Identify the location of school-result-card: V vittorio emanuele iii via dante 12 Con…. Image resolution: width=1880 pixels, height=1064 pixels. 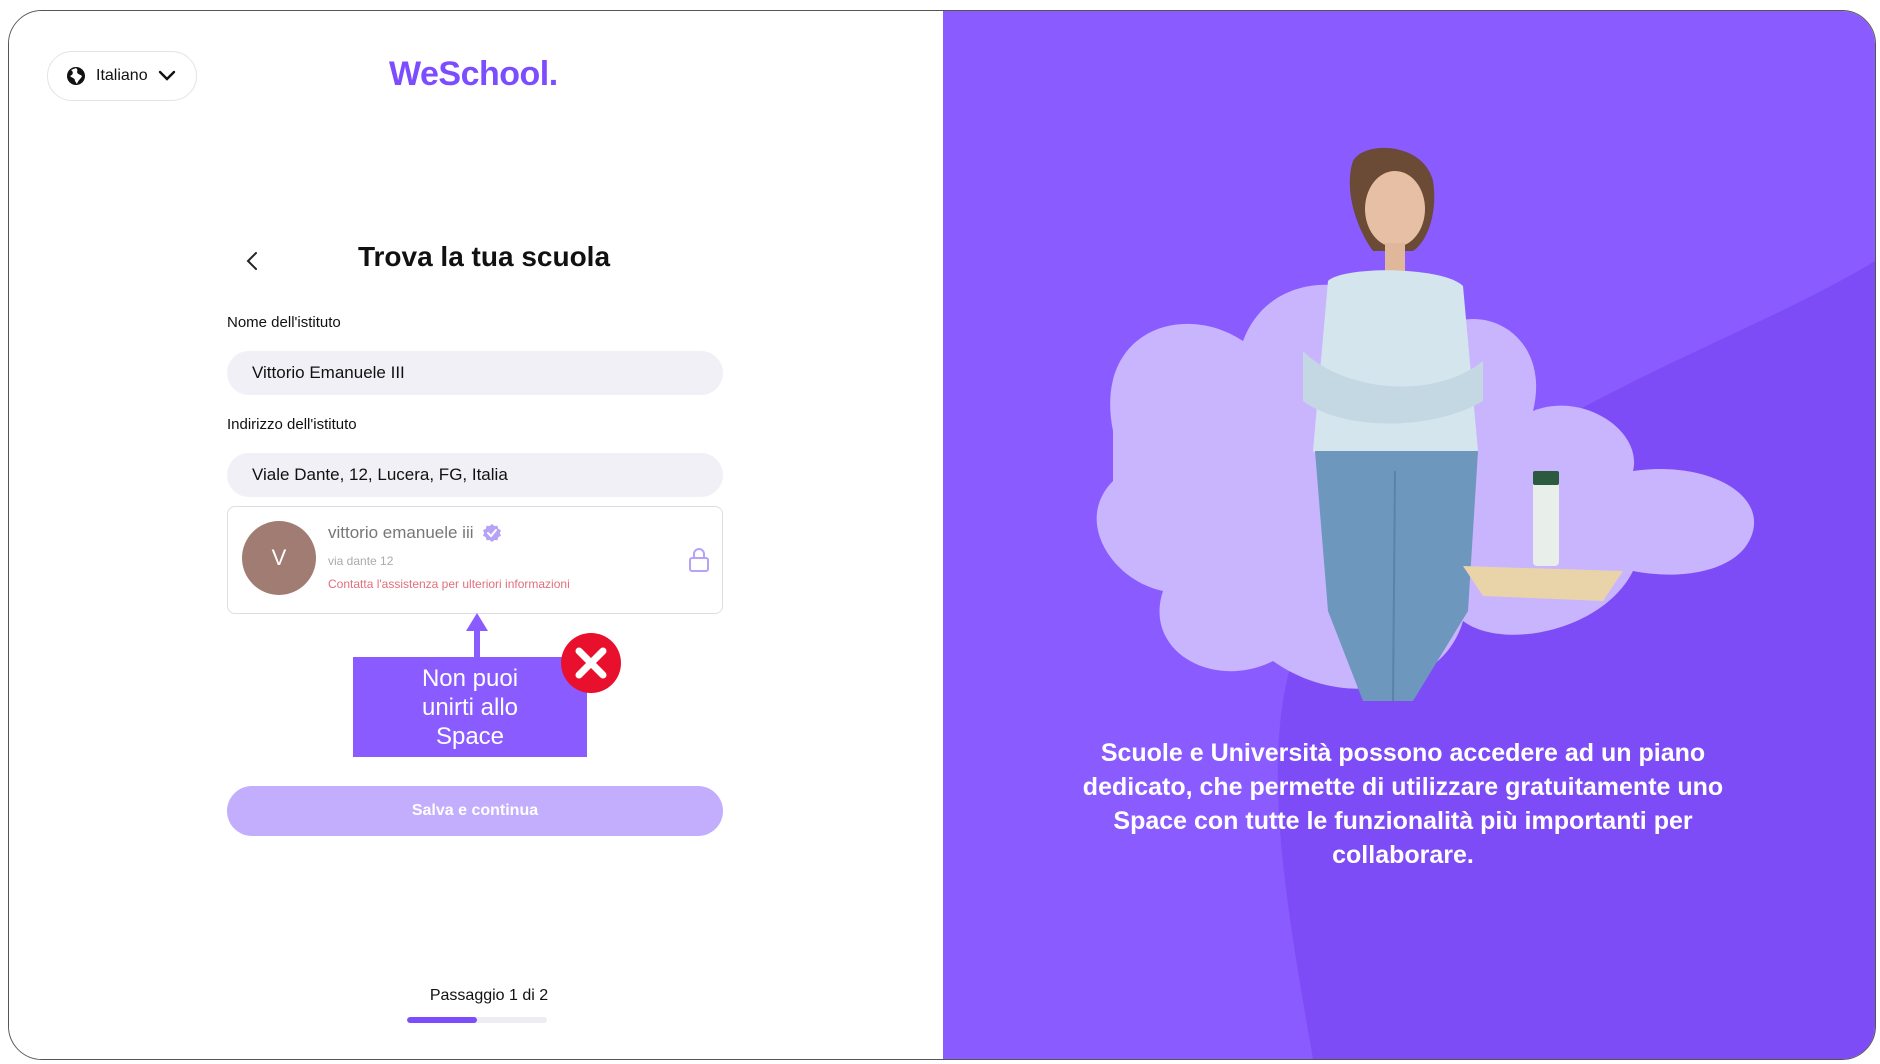
(475, 560).